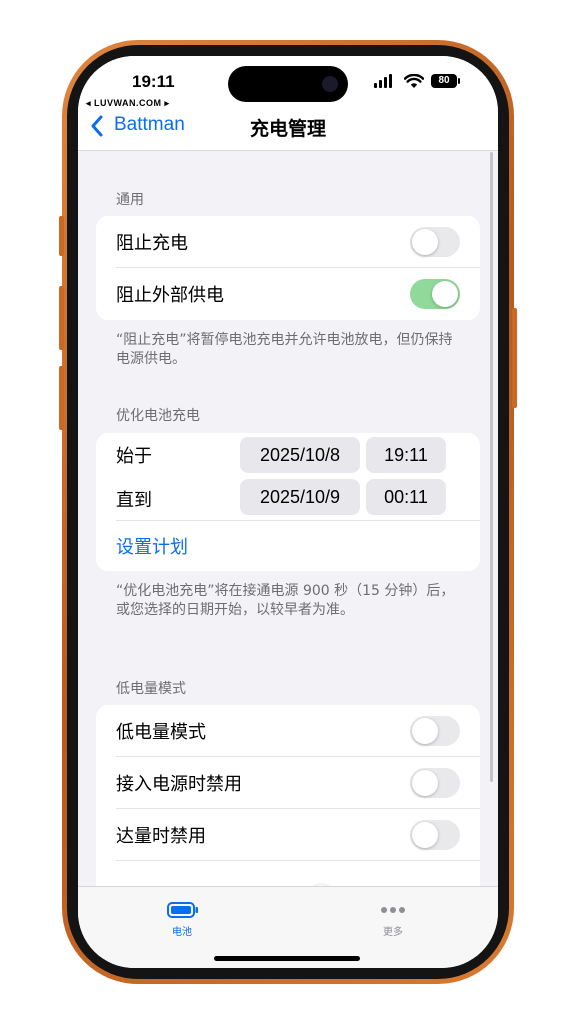  Describe the element at coordinates (288, 835) in the screenshot. I see `row-disable-at-threshold: 达量时禁用` at that location.